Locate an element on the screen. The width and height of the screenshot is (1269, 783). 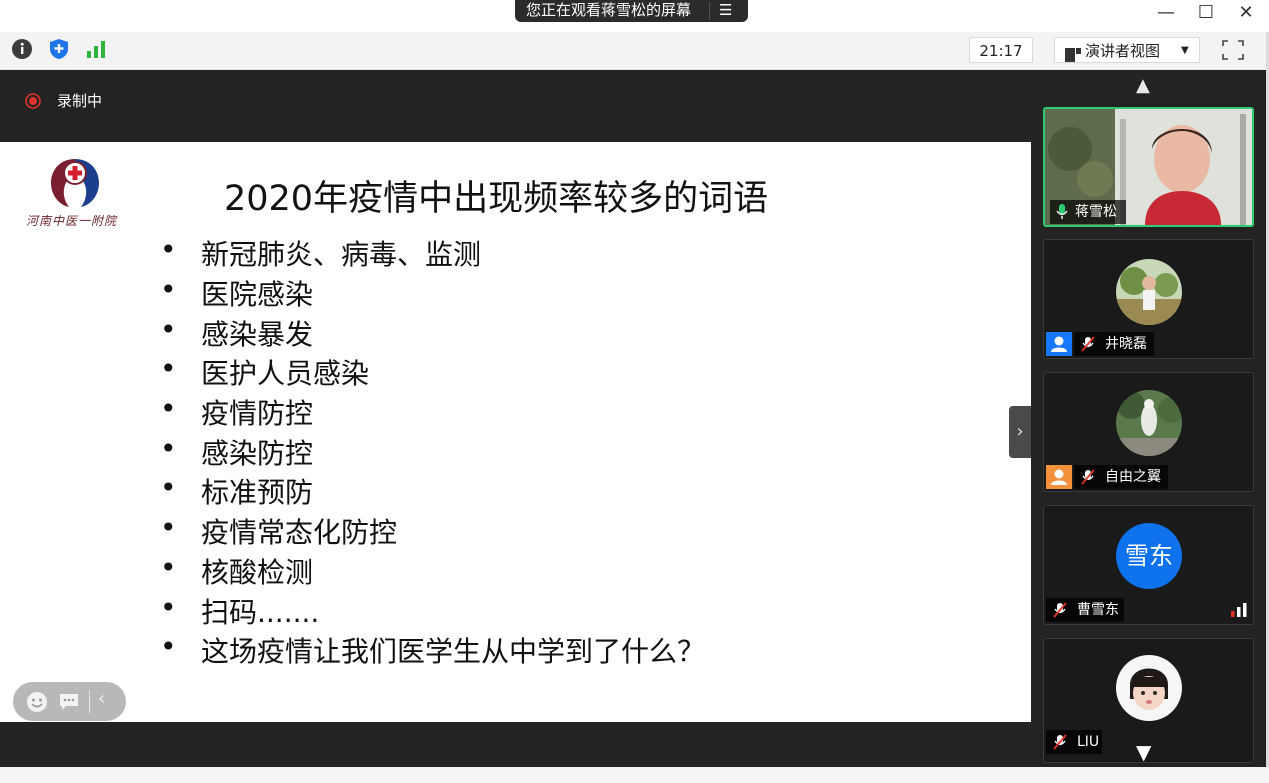
emoji-icon is located at coordinates (37, 702).